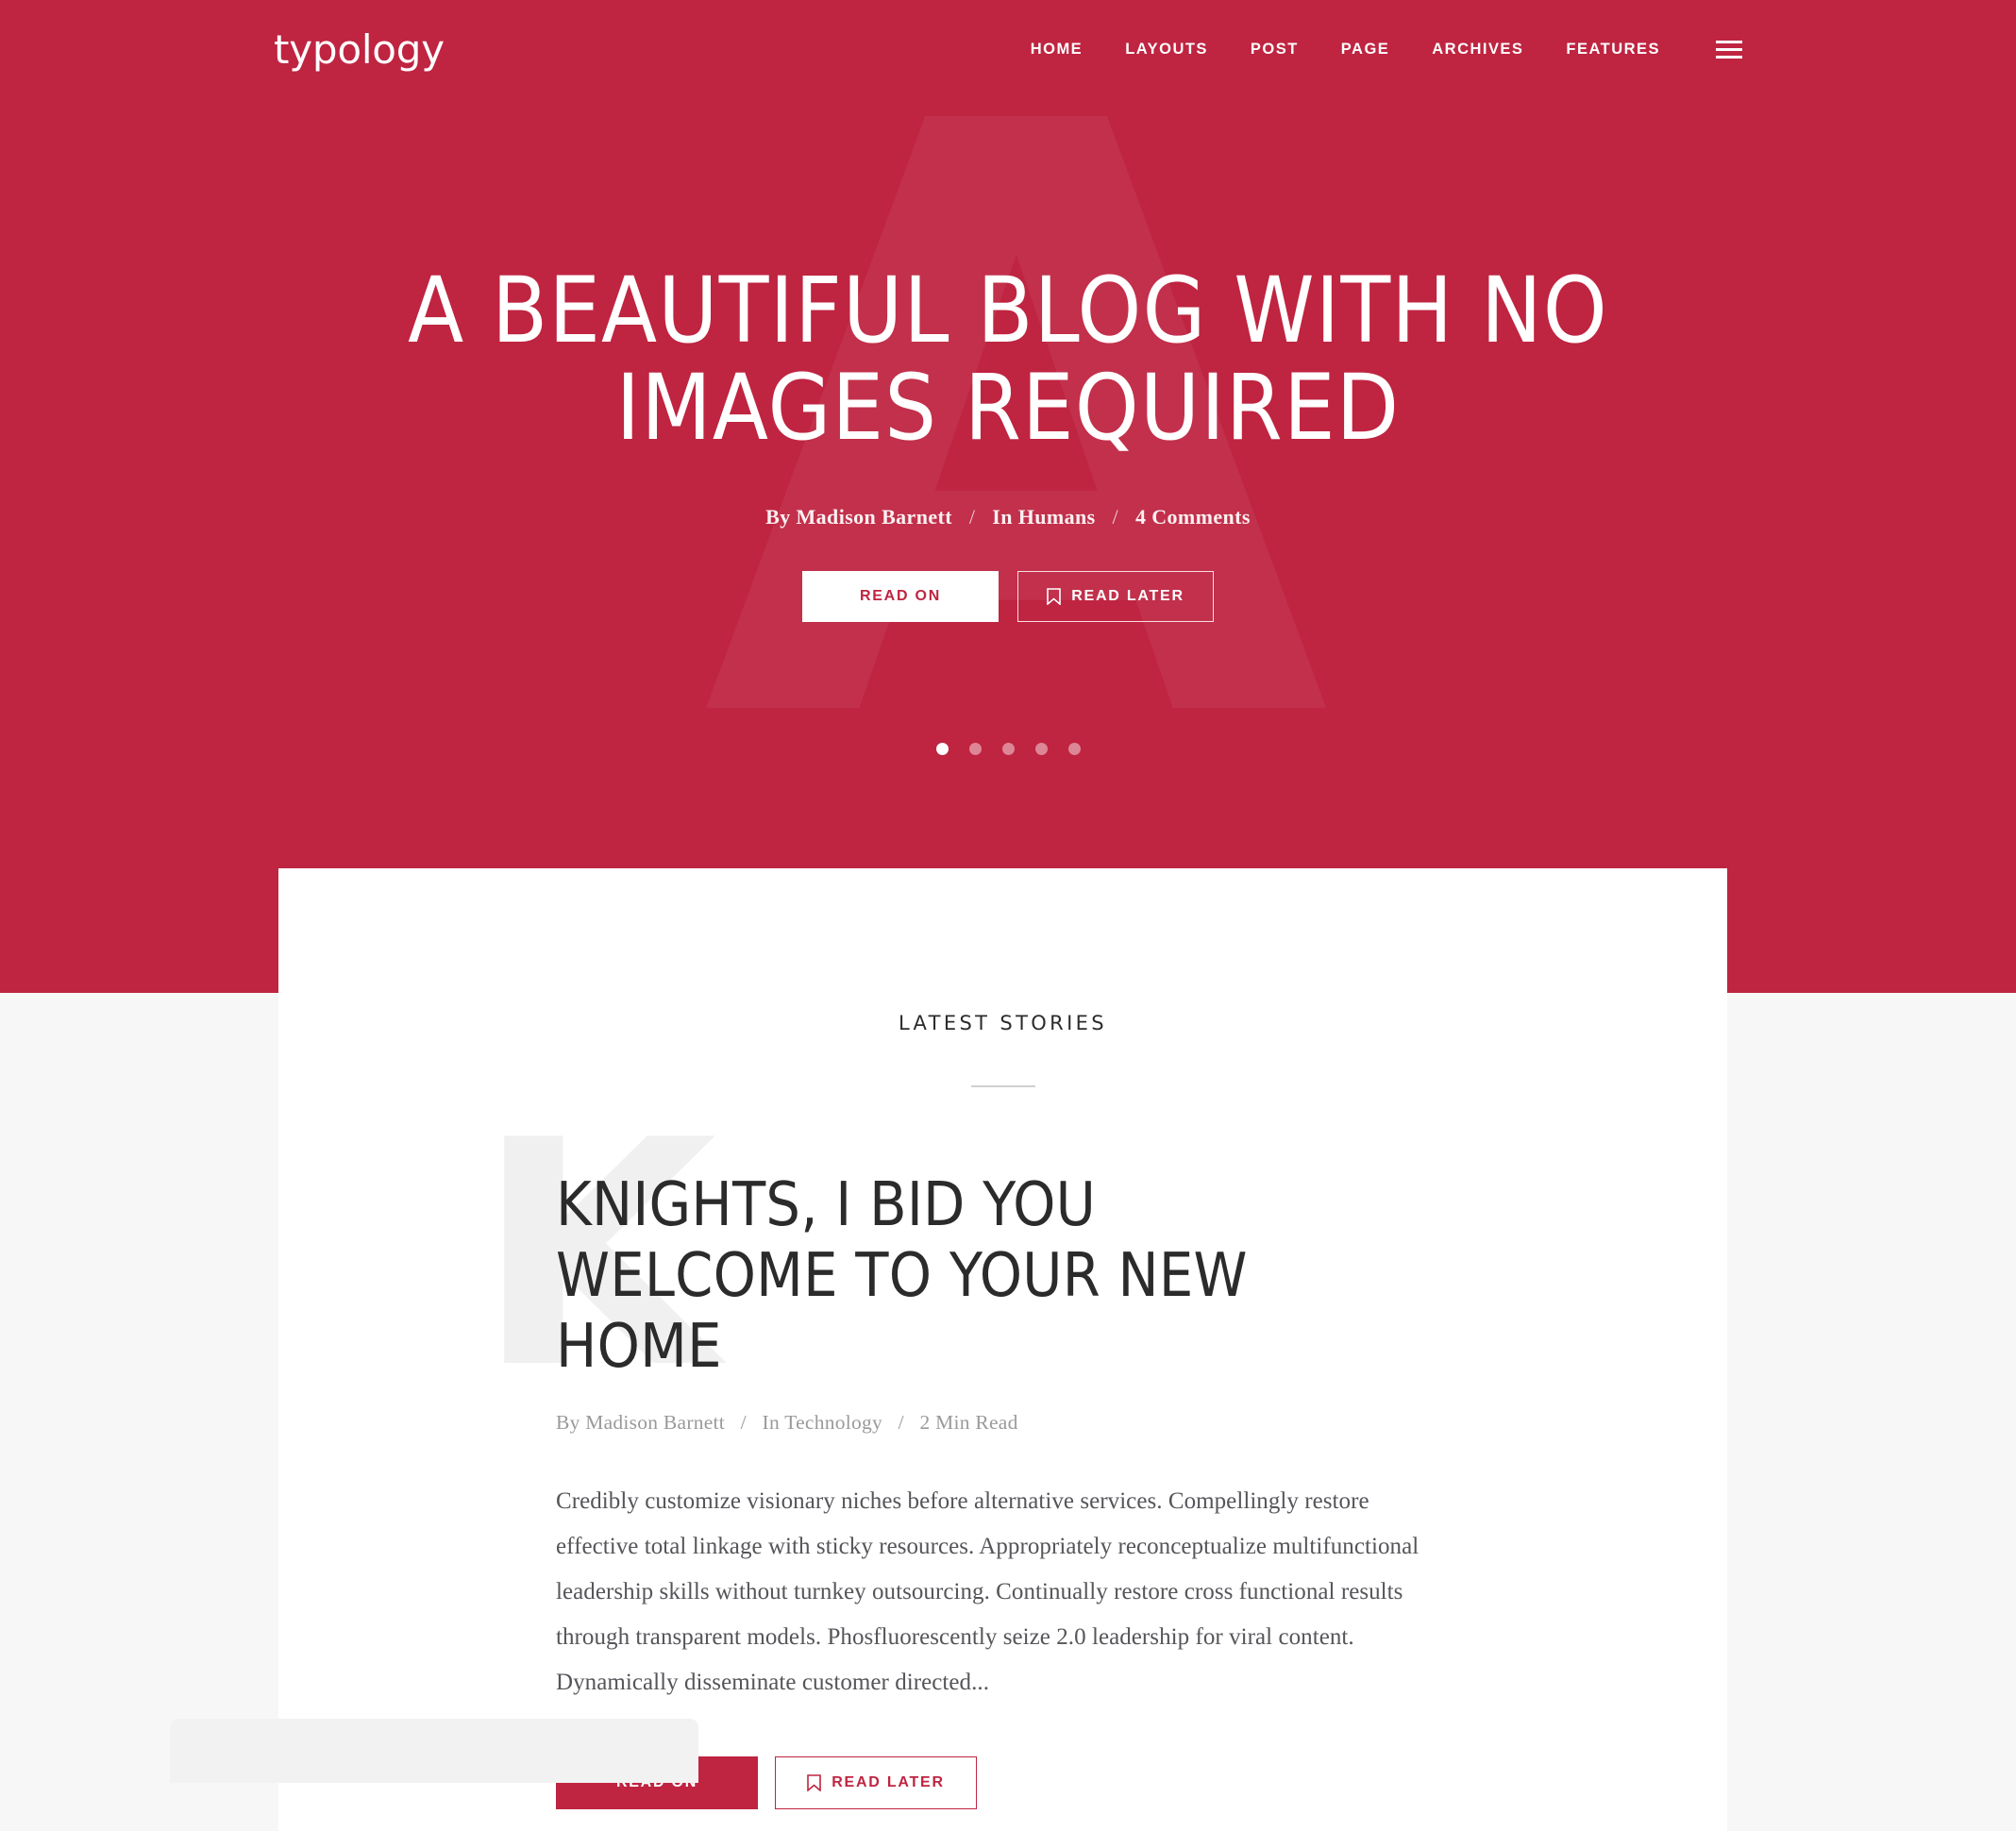  I want to click on hero-meta-category: In Humans, so click(1043, 517).